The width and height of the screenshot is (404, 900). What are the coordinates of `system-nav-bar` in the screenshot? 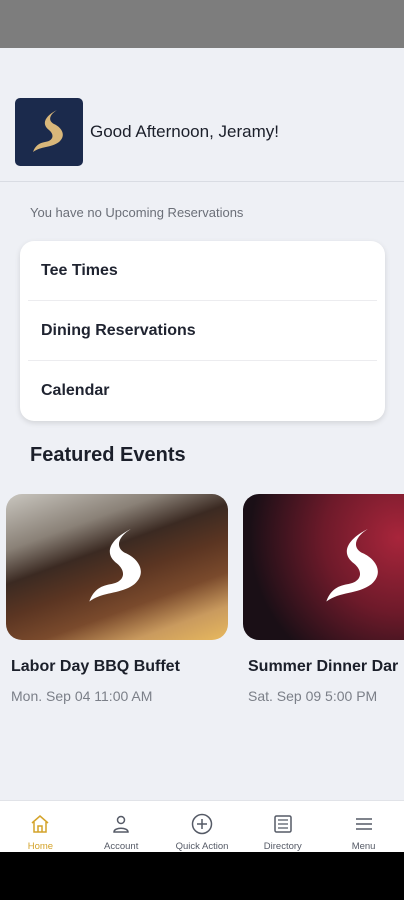 It's located at (202, 876).